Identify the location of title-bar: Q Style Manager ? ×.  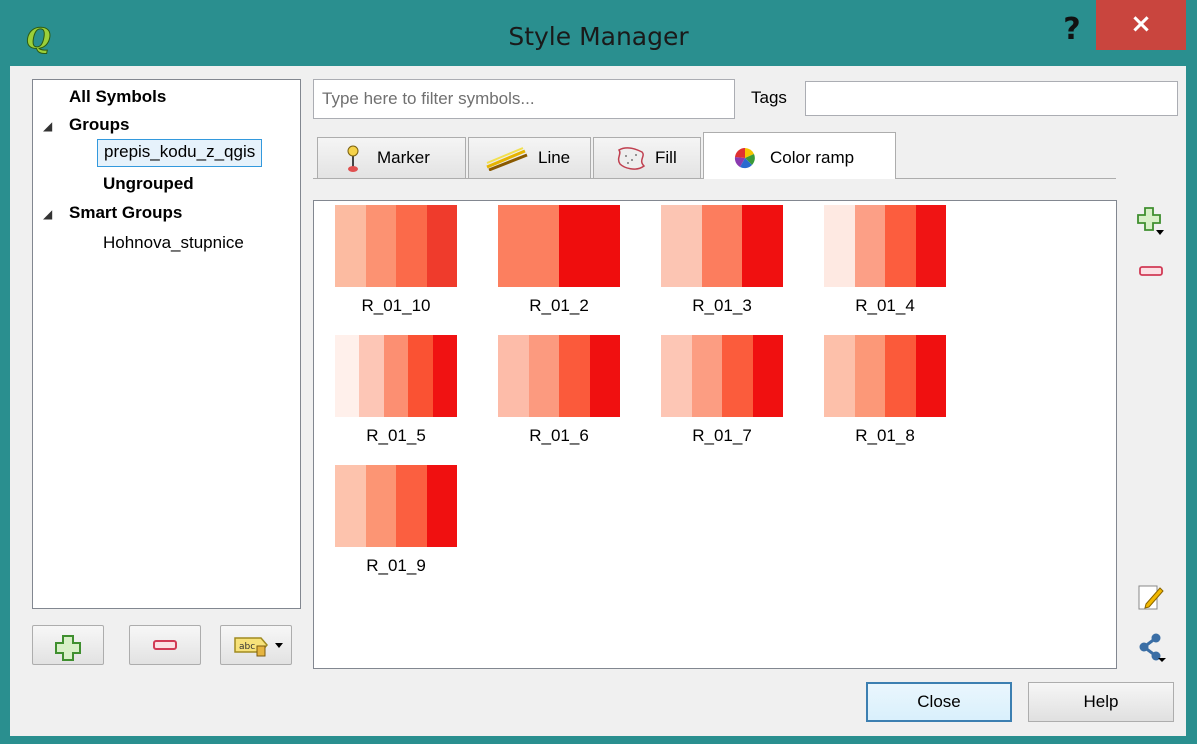
(598, 37).